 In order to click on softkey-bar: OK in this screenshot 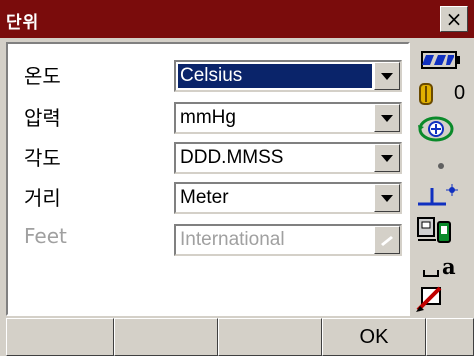, I will do `click(237, 337)`.